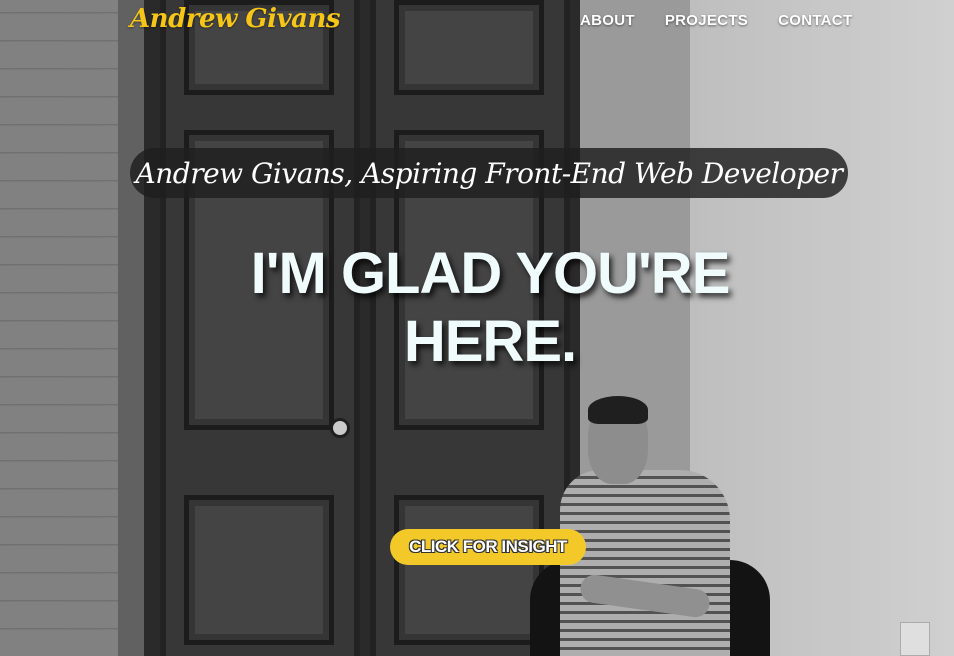 This screenshot has width=954, height=656. Describe the element at coordinates (490, 307) in the screenshot. I see `hero-headline: I'M GLAD YOU'RE HERE.` at that location.